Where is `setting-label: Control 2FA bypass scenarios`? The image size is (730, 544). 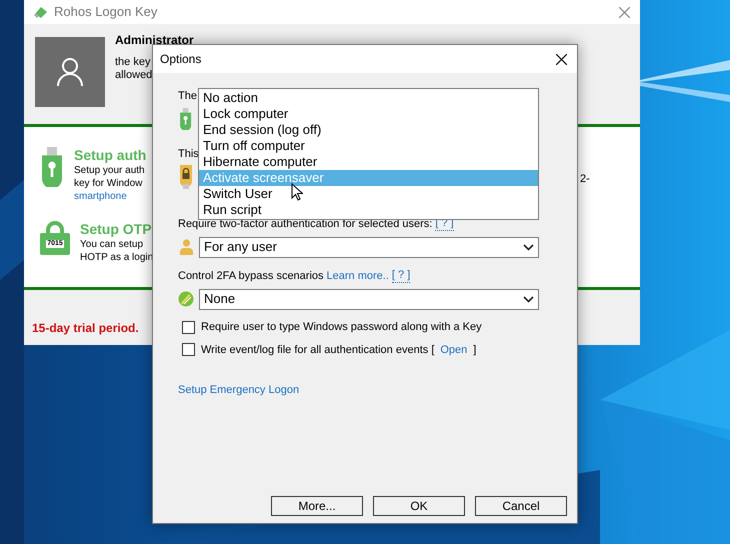
setting-label: Control 2FA bypass scenarios is located at coordinates (251, 276).